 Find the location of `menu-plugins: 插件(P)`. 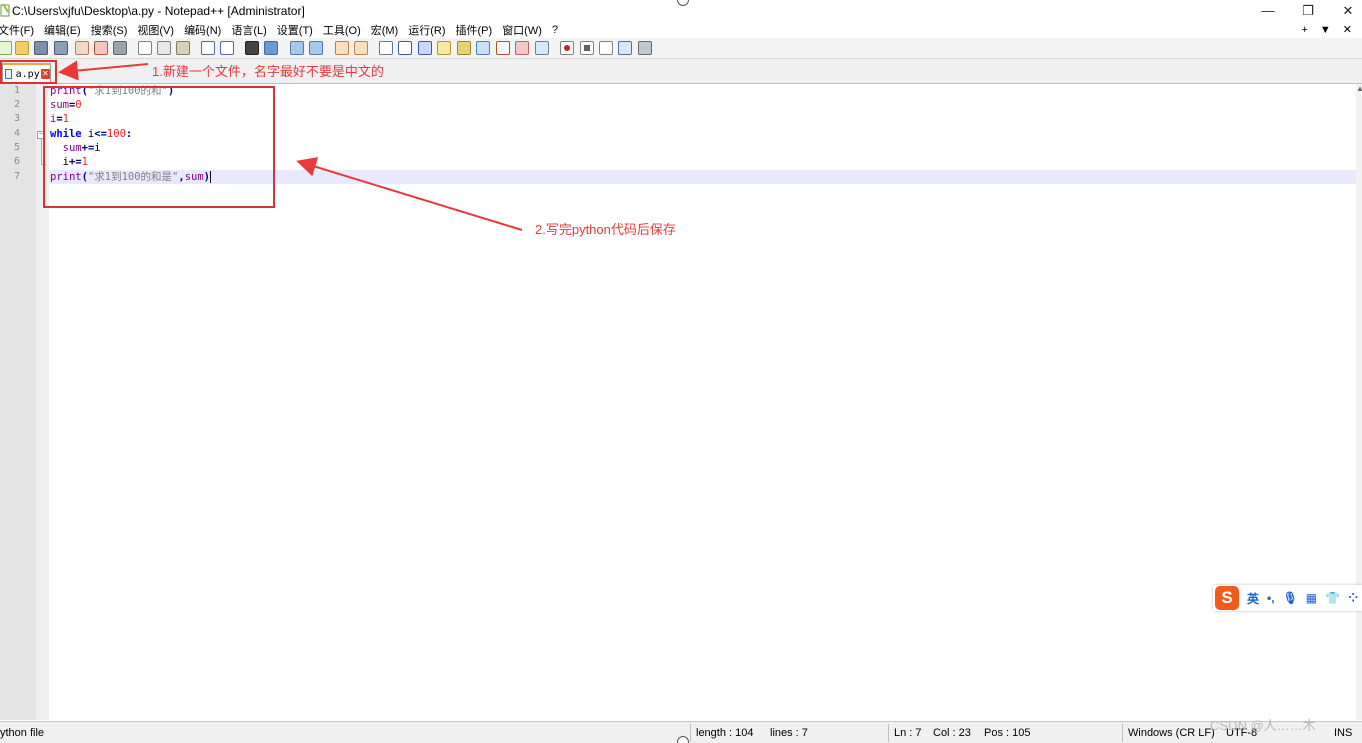

menu-plugins: 插件(P) is located at coordinates (477, 30).